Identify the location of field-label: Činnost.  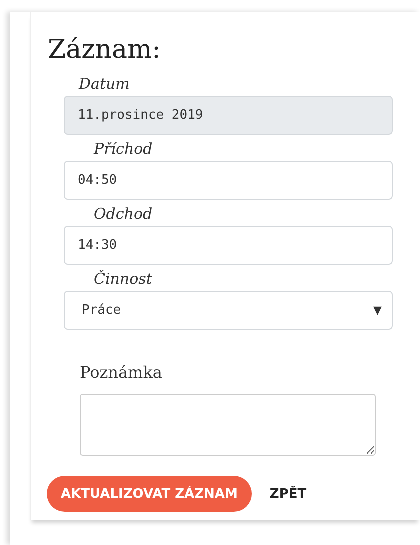
(123, 279).